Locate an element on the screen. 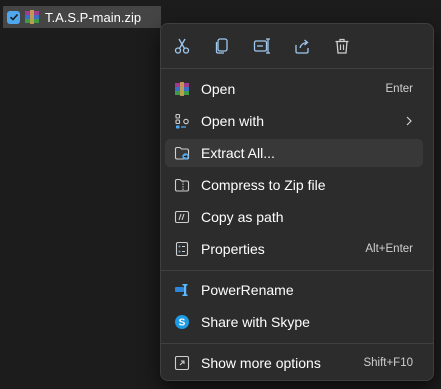 Image resolution: width=441 pixels, height=389 pixels. menu-item-powerrename: PowerRename is located at coordinates (294, 290).